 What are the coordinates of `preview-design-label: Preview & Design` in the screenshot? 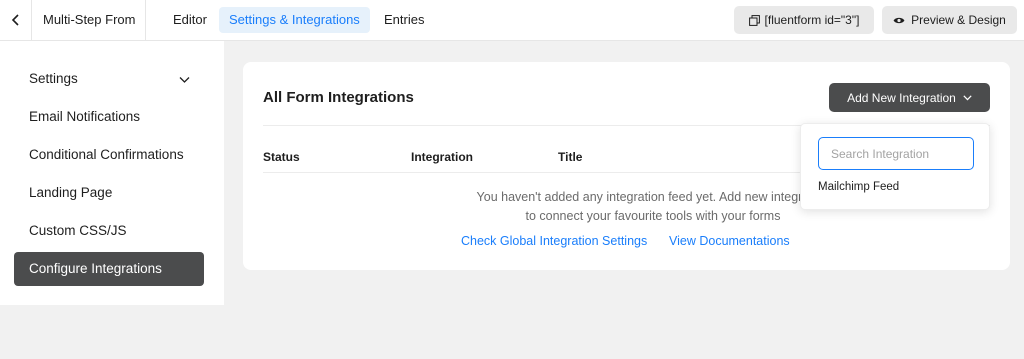 It's located at (958, 20).